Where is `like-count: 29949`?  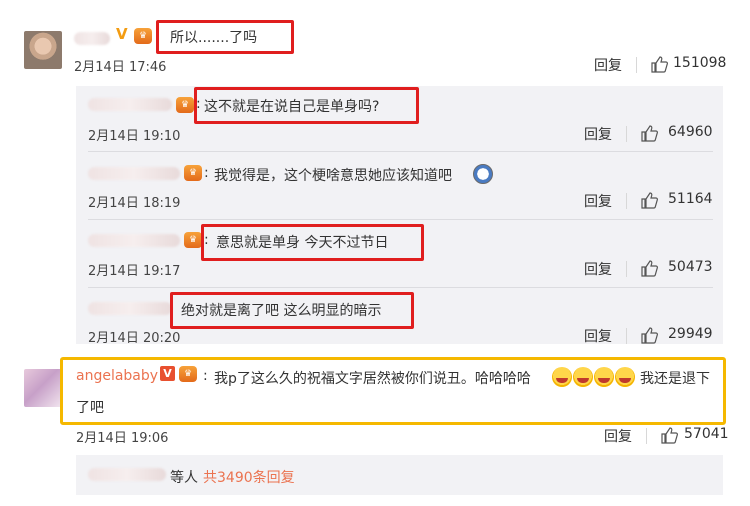
like-count: 29949 is located at coordinates (690, 334).